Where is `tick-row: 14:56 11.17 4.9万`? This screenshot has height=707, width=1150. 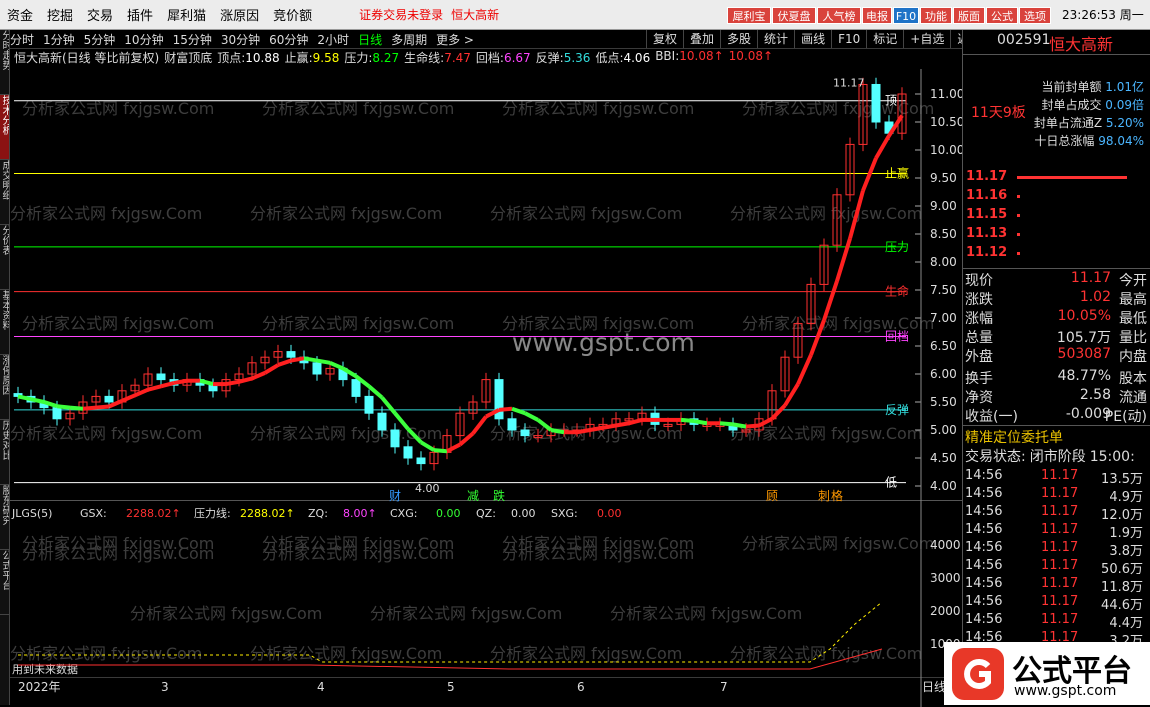
tick-row: 14:56 11.17 4.9万 is located at coordinates (1056, 495).